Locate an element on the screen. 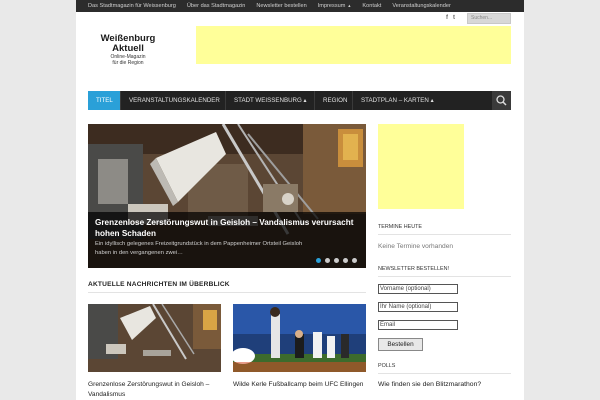 The image size is (600, 400). newsletter-heading: NEWSLETTER BESTELLEN! is located at coordinates (413, 269).